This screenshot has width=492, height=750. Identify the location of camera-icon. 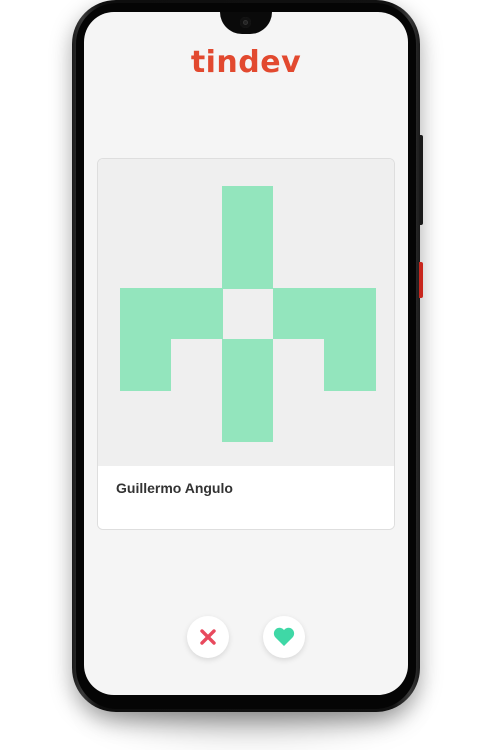
(245, 22).